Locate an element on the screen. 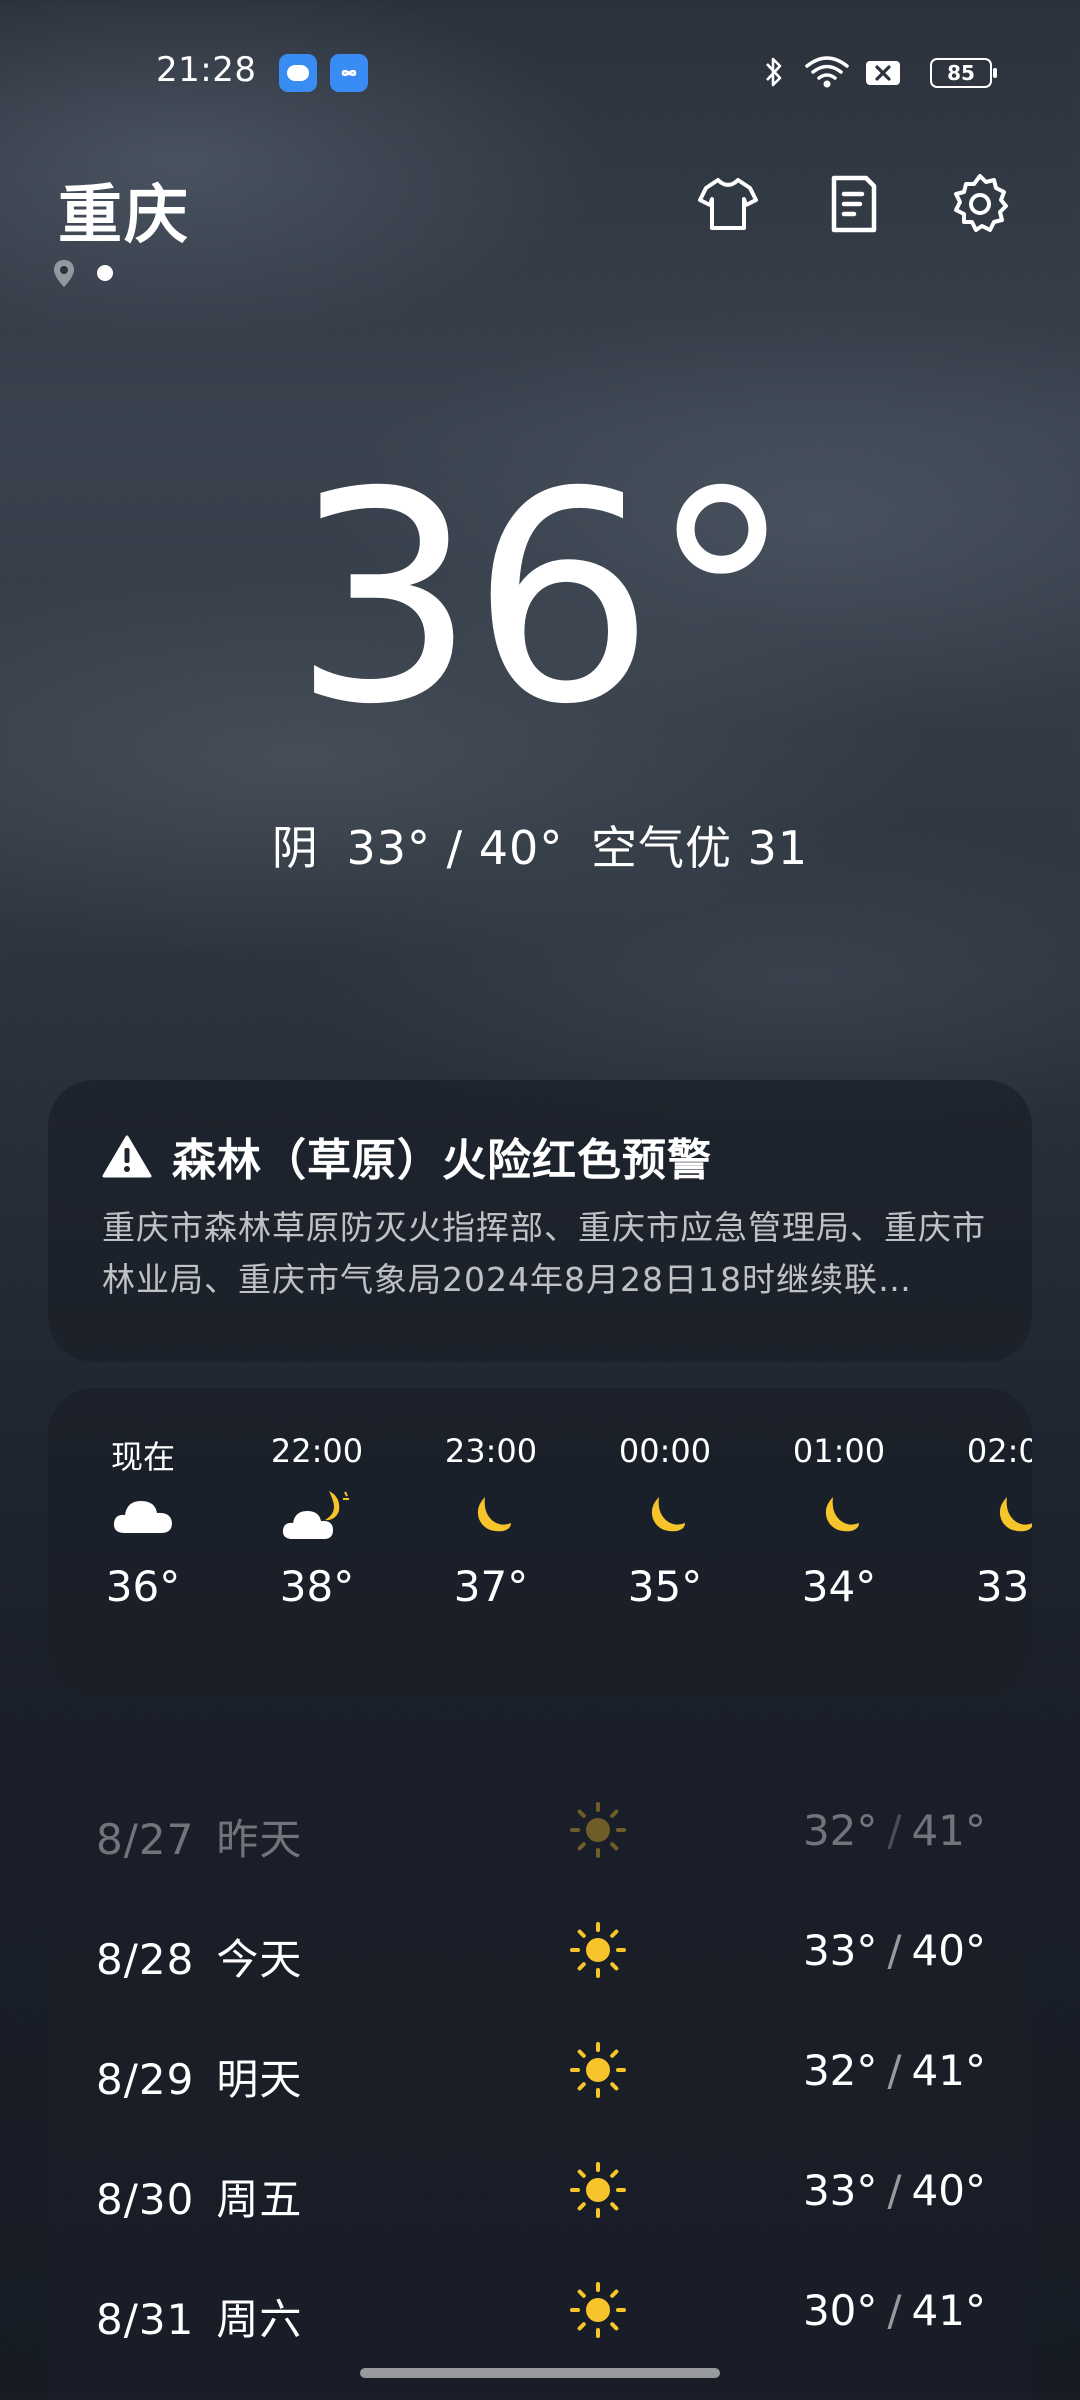 This screenshot has height=2400, width=1080. day-row: 8/29 明天 32°/41° is located at coordinates (541, 2070).